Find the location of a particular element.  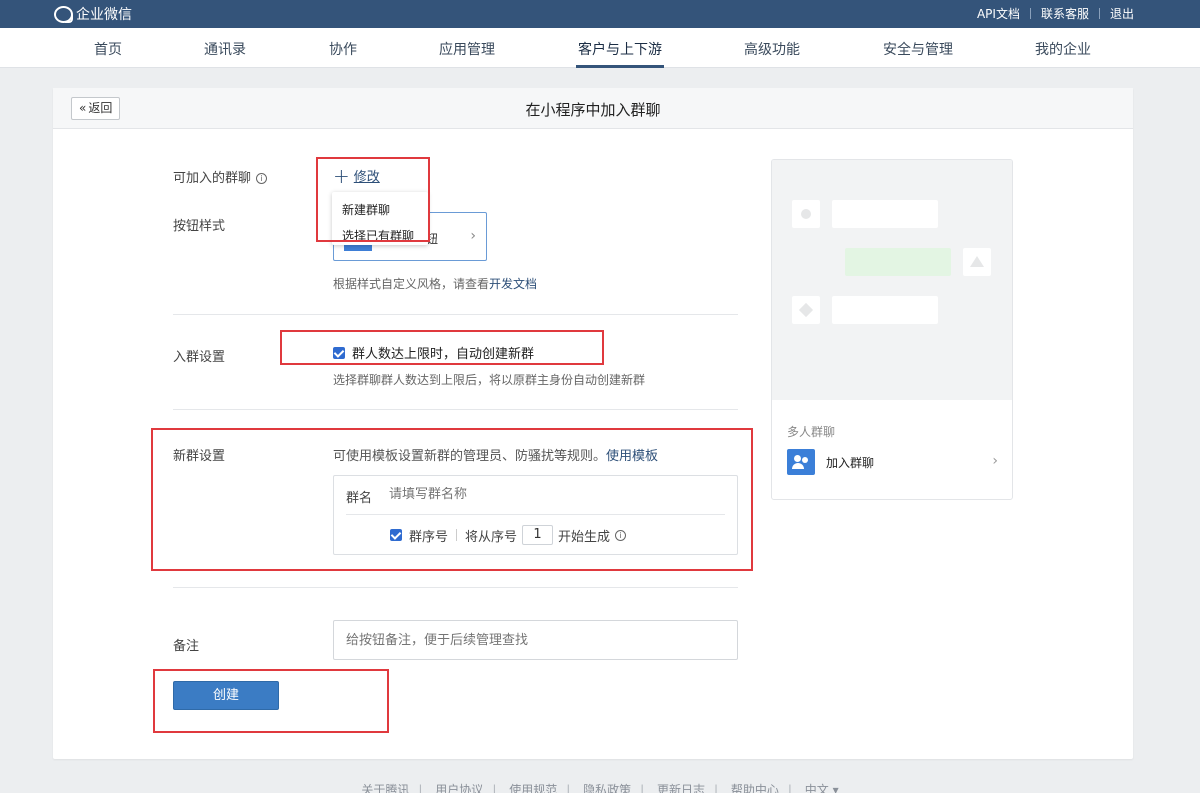

remark-input is located at coordinates (535, 640).